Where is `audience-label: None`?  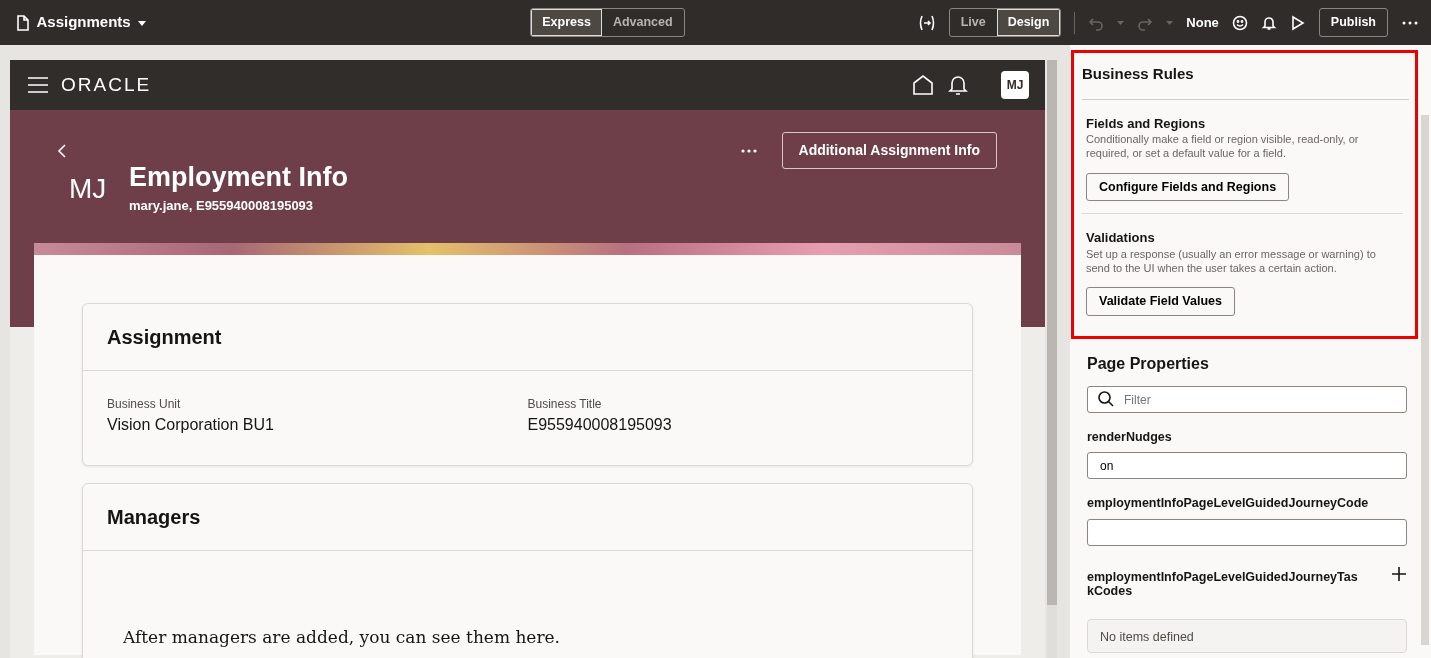
audience-label: None is located at coordinates (1202, 22).